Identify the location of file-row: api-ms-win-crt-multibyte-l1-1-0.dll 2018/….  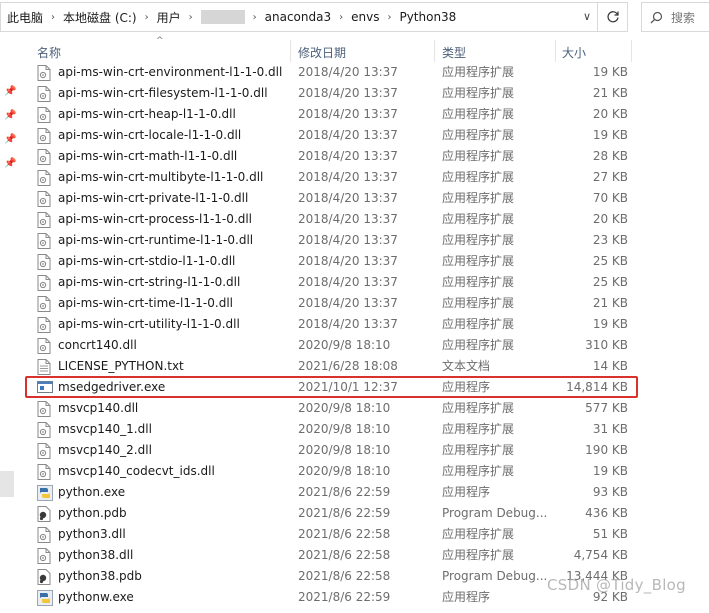
(365, 177).